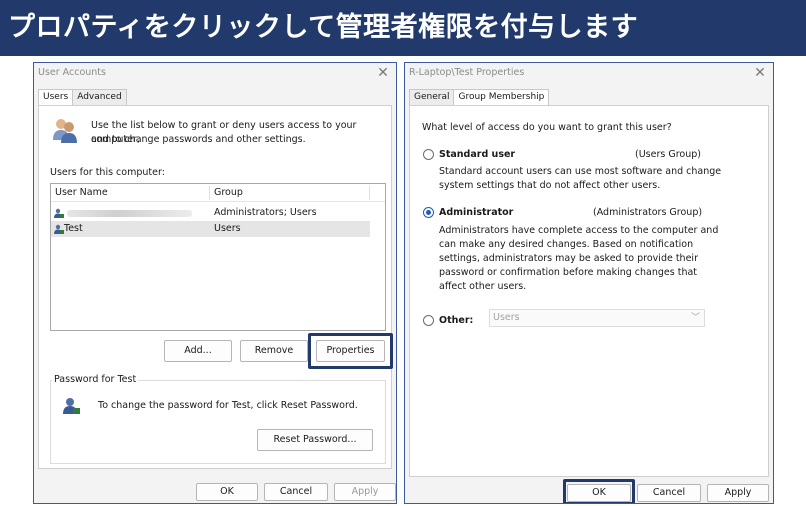 The width and height of the screenshot is (806, 506). Describe the element at coordinates (695, 318) in the screenshot. I see `chevron-down-icon: ﹀` at that location.